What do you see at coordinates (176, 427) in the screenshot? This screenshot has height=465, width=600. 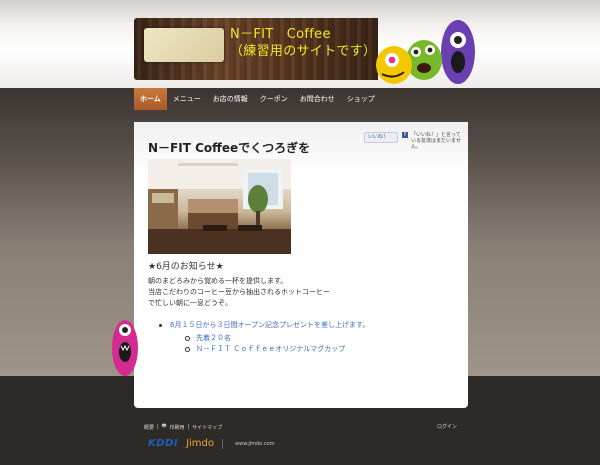 I see `footer-link-print: 印刷用` at bounding box center [176, 427].